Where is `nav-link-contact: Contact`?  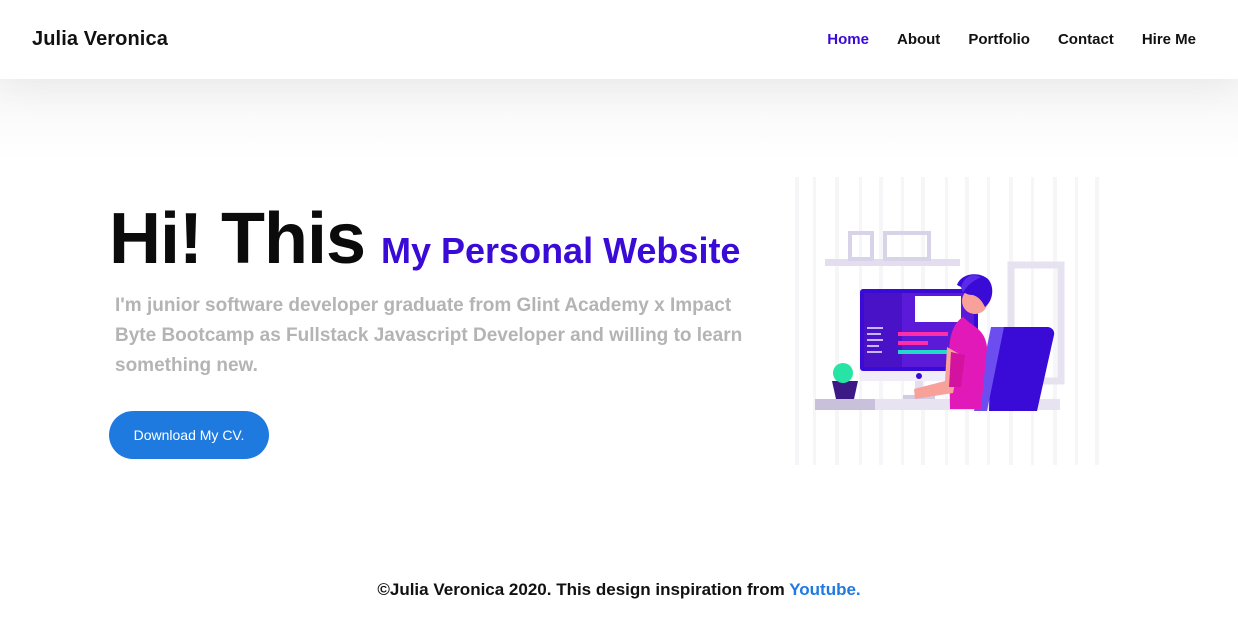
nav-link-contact: Contact is located at coordinates (1086, 39).